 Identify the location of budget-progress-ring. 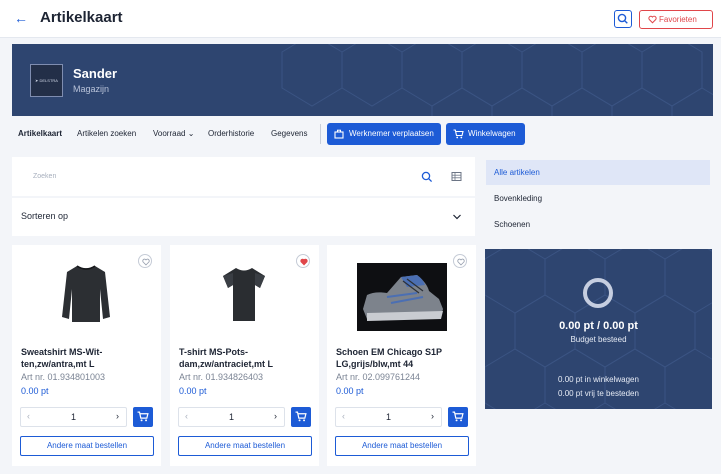
(598, 293).